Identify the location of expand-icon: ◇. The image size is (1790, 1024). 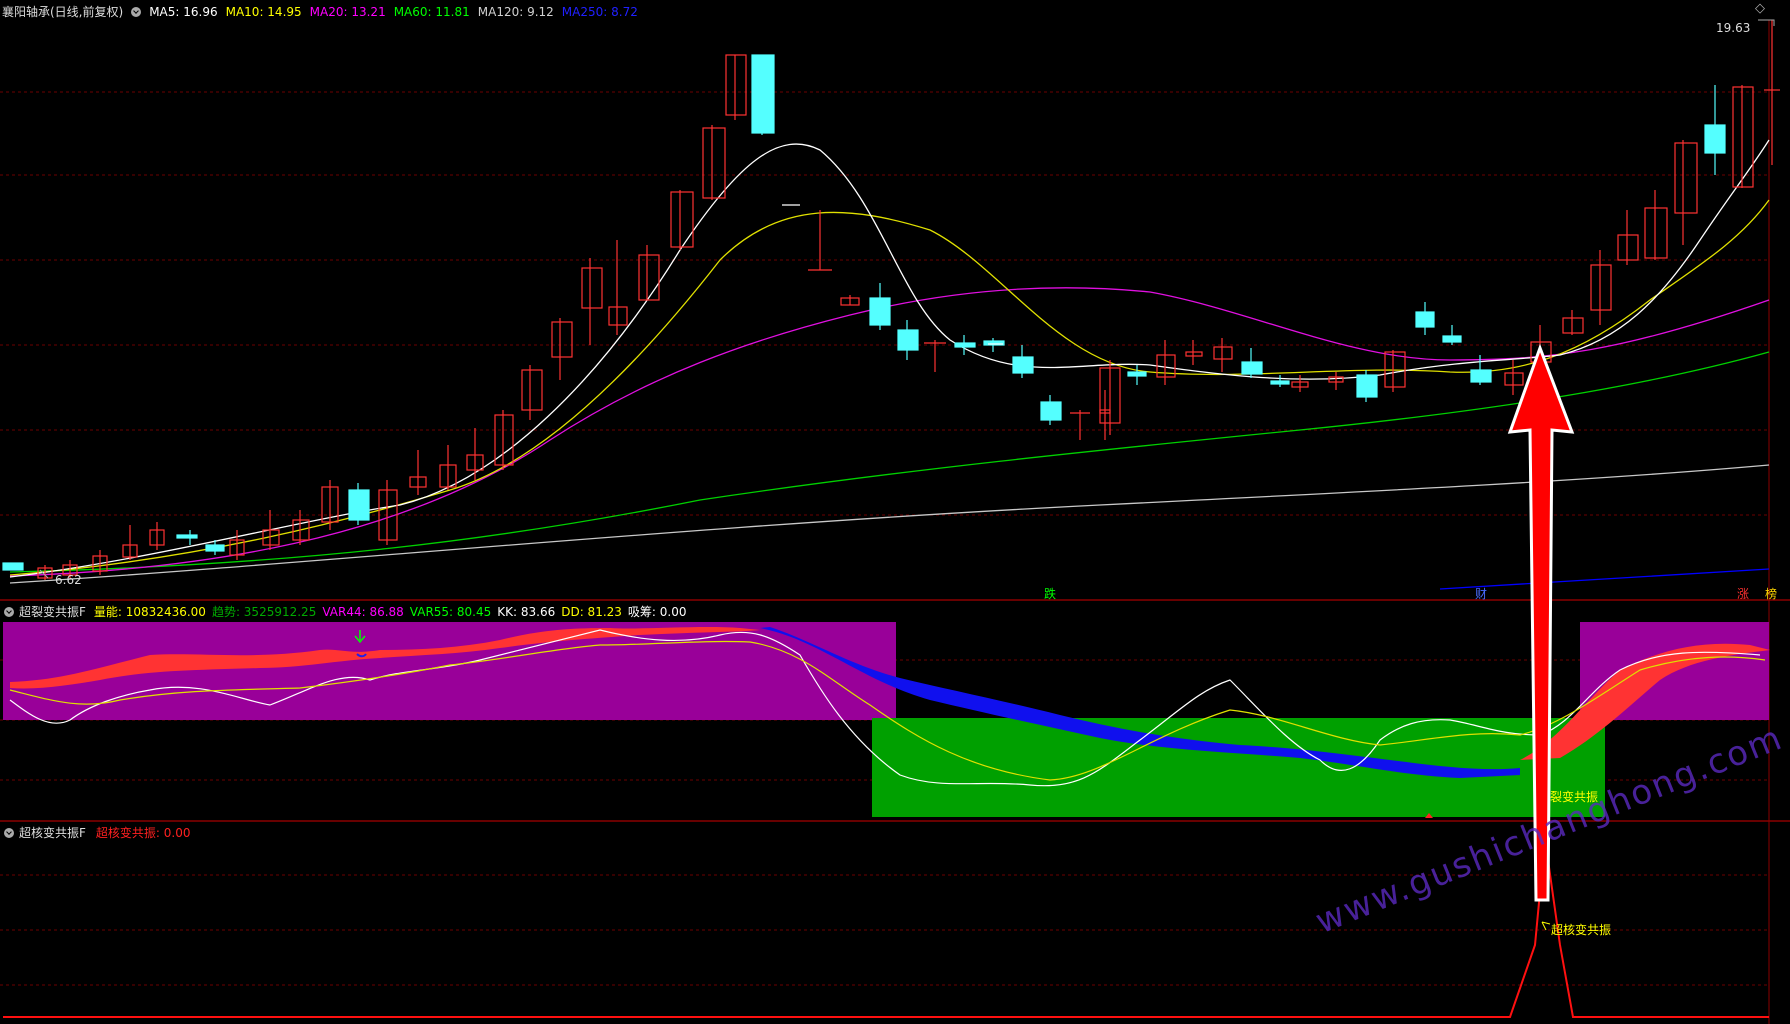
(1760, 9).